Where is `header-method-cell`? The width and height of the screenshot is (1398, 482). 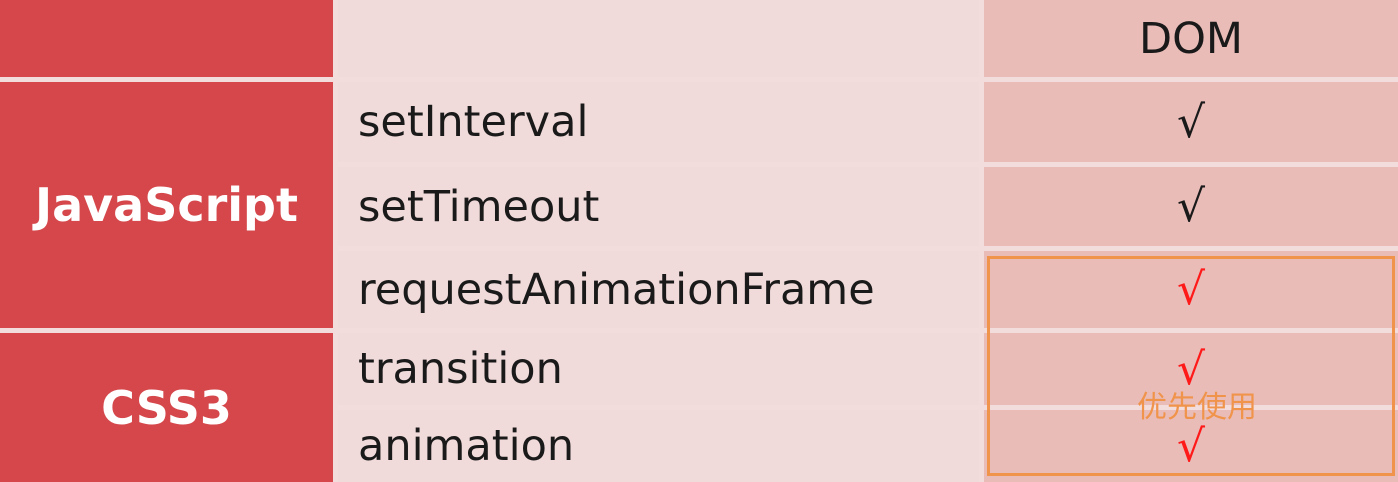 header-method-cell is located at coordinates (658, 38).